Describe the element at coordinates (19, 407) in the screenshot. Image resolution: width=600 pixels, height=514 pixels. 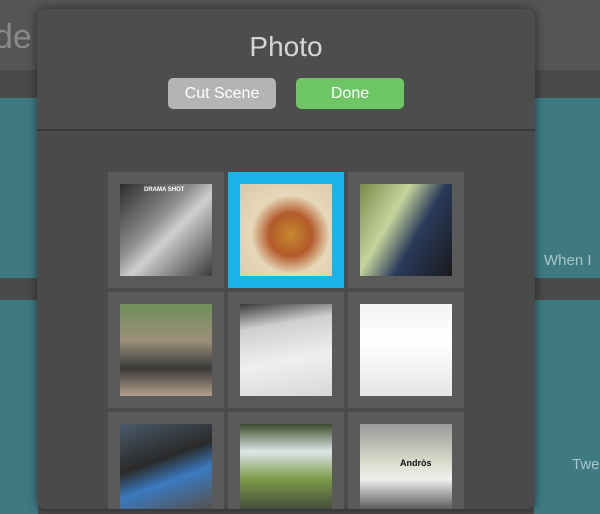
I see `background-tile-left-bottom` at that location.